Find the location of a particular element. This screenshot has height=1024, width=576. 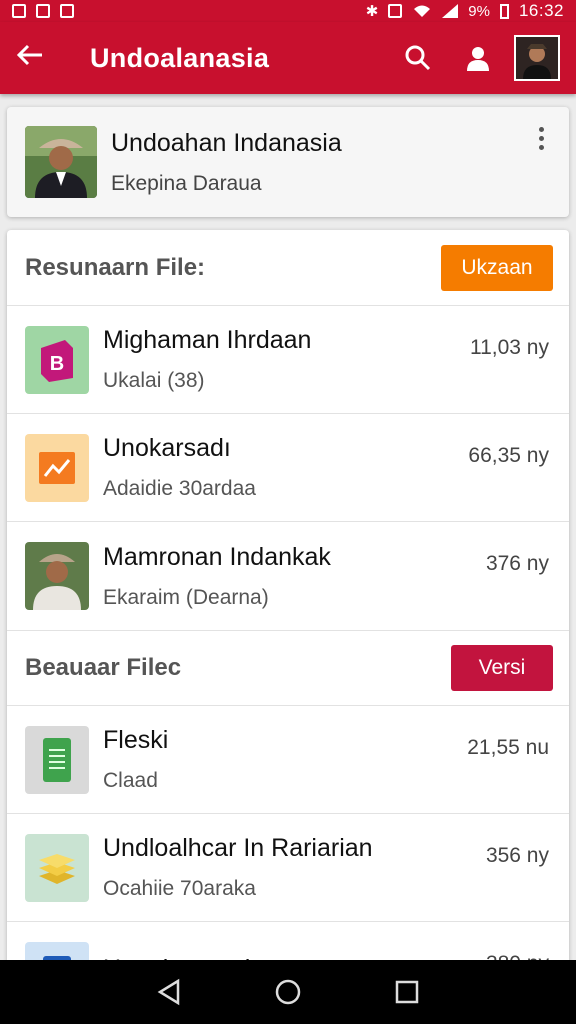

search-icon is located at coordinates (418, 58).